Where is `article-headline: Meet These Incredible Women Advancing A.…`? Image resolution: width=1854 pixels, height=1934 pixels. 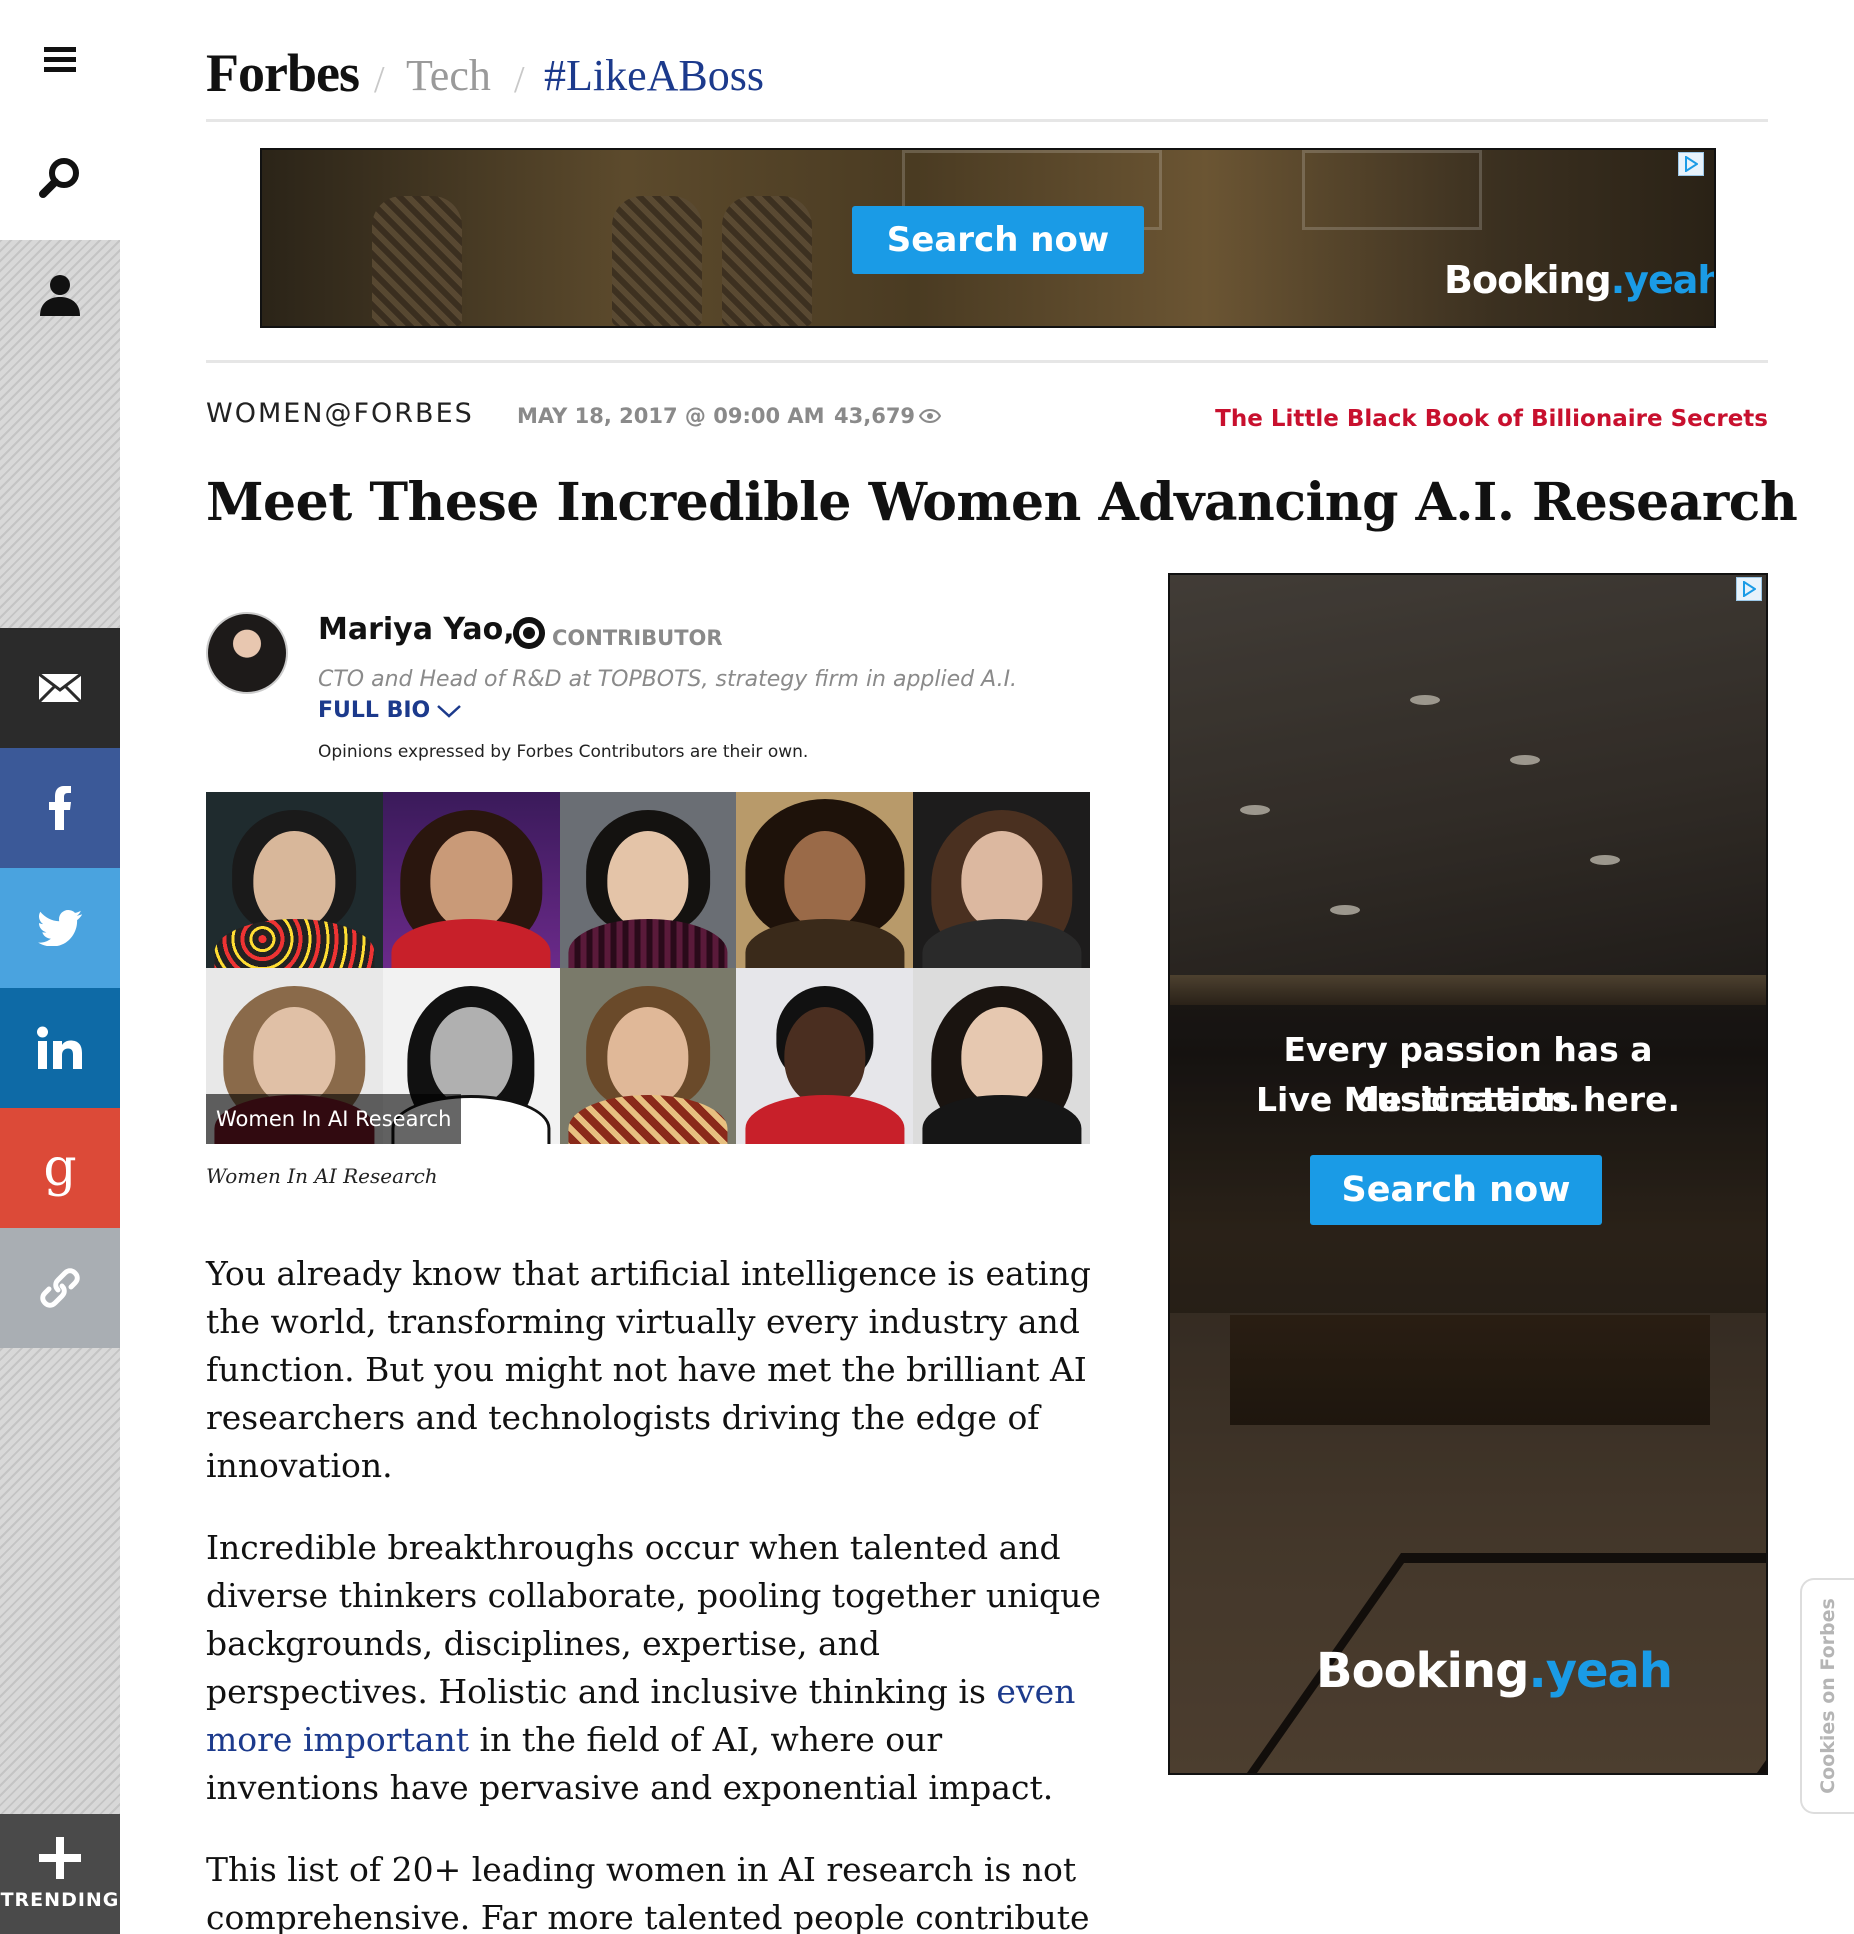 article-headline: Meet These Incredible Women Advancing A.… is located at coordinates (1002, 502).